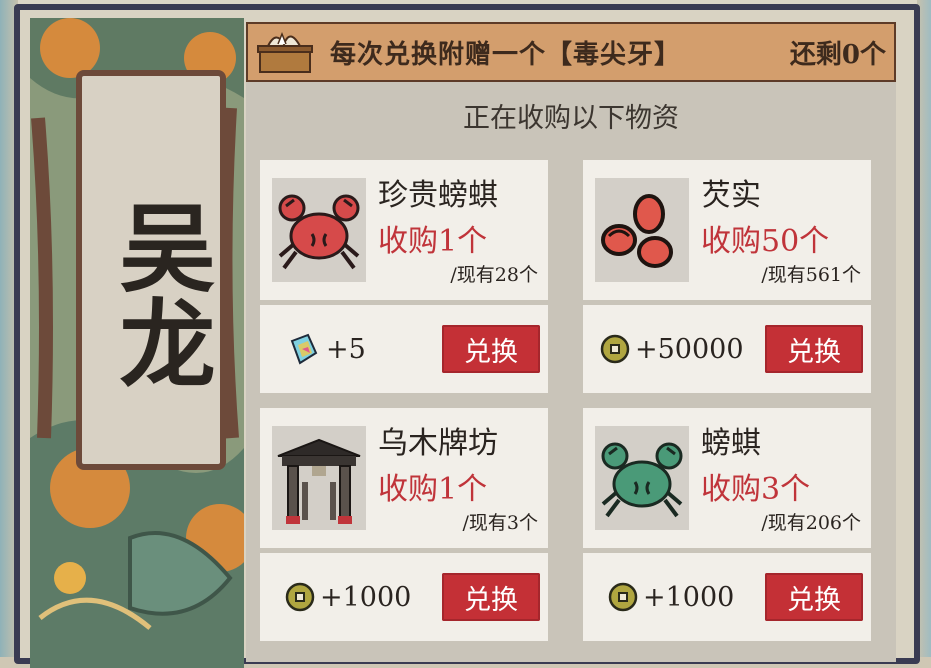 This screenshot has height=668, width=931. I want to click on reward-value: +5, so click(346, 349).